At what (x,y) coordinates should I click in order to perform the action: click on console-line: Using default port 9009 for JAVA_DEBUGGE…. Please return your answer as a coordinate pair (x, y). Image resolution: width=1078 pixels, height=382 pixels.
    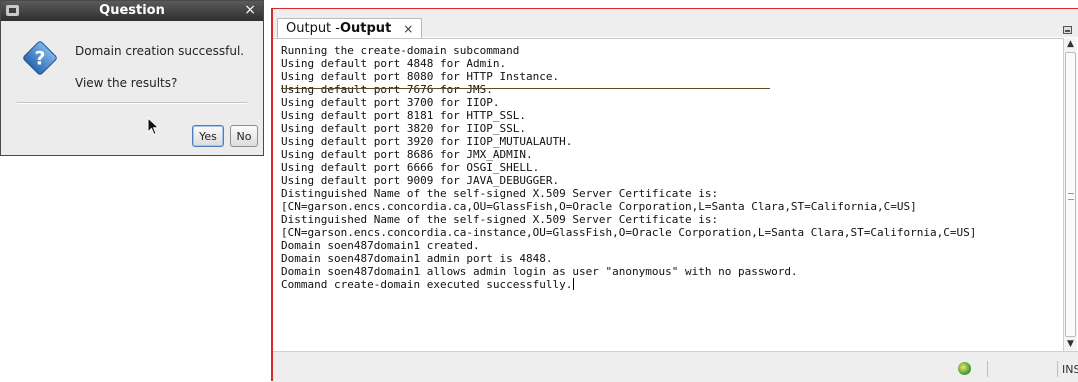
    Looking at the image, I should click on (420, 180).